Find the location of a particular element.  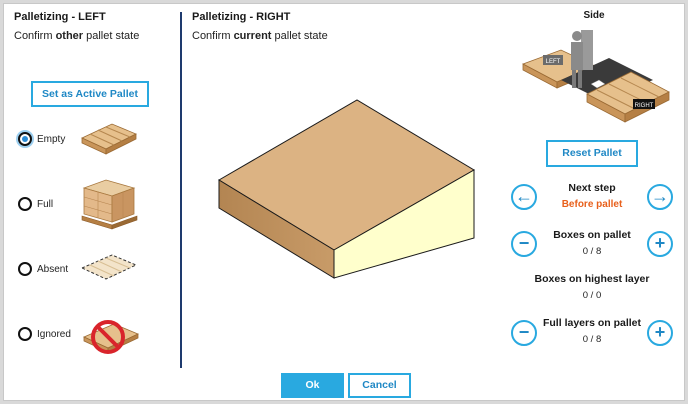

next-step-title: Next step is located at coordinates (592, 188).